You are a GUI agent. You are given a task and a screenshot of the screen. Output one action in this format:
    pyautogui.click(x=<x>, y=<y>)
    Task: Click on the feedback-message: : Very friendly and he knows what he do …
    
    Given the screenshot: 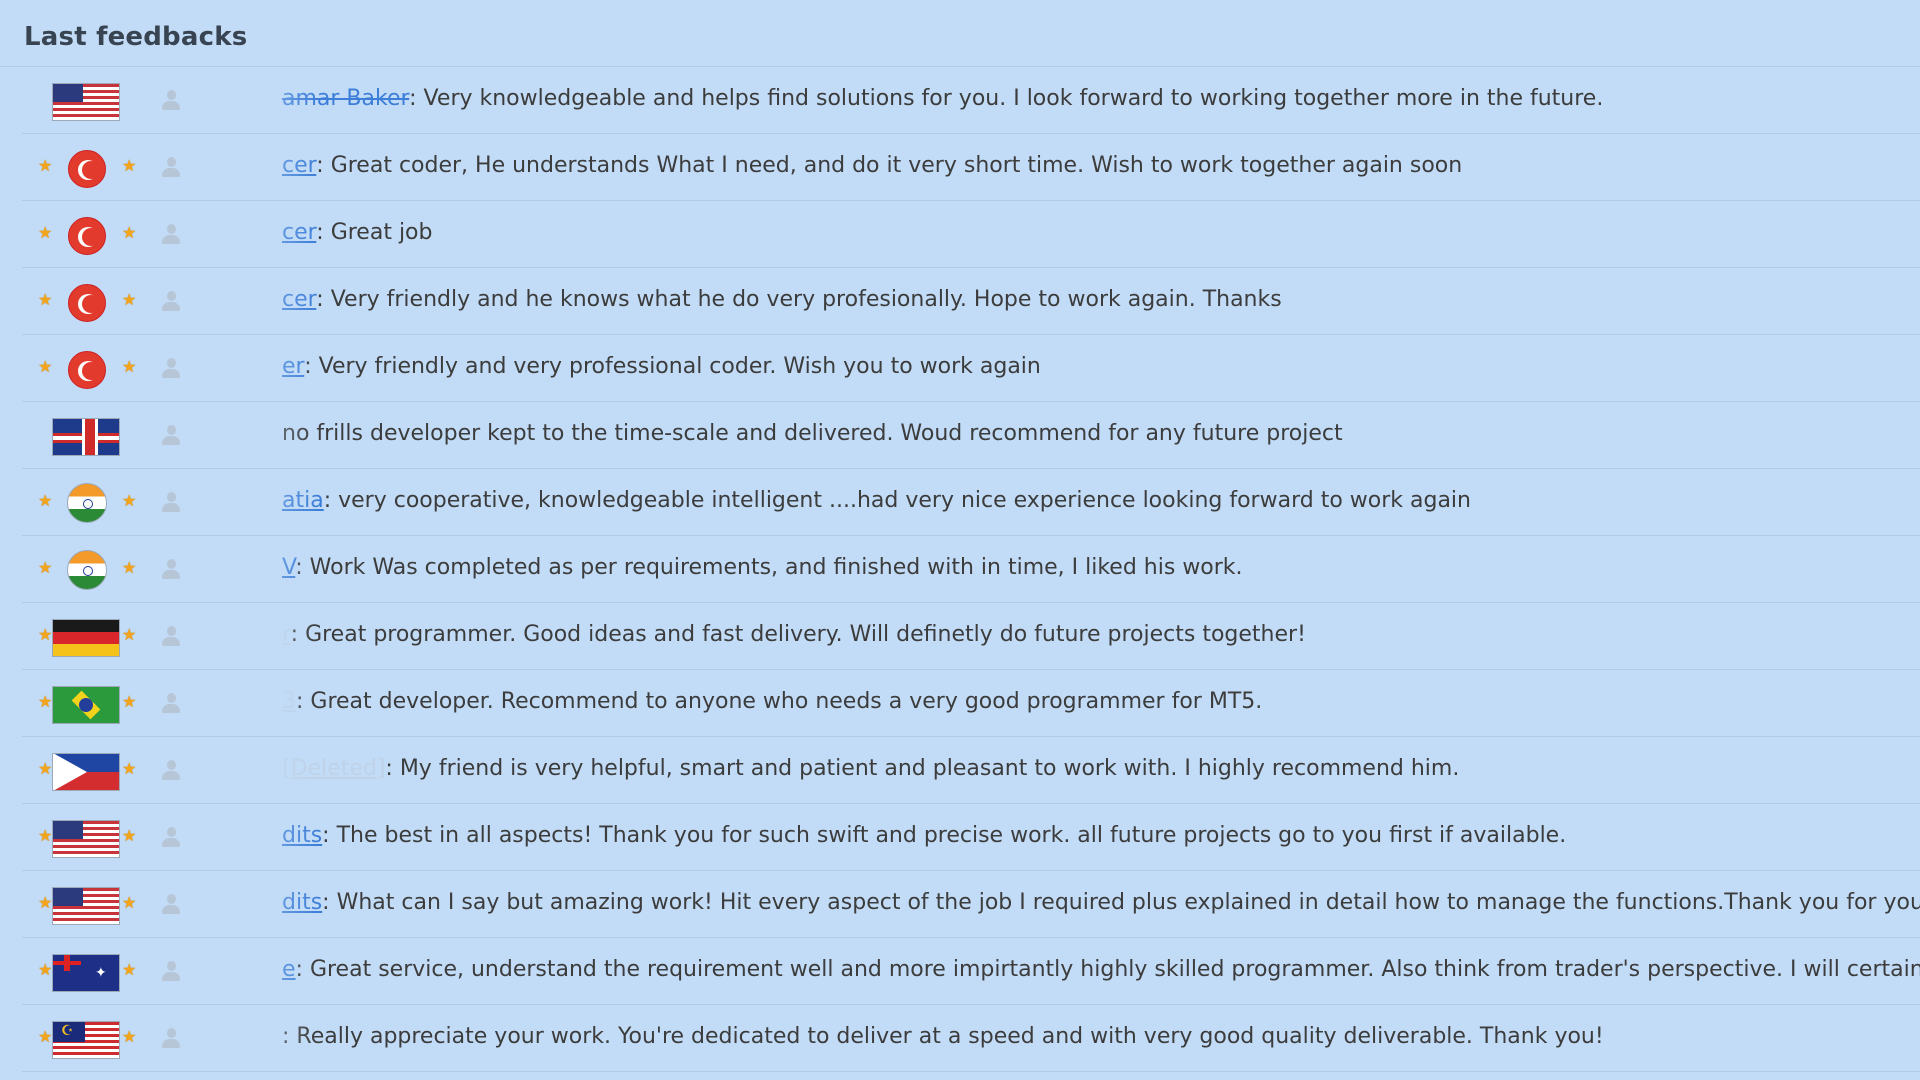 What is the action you would take?
    pyautogui.click(x=799, y=299)
    